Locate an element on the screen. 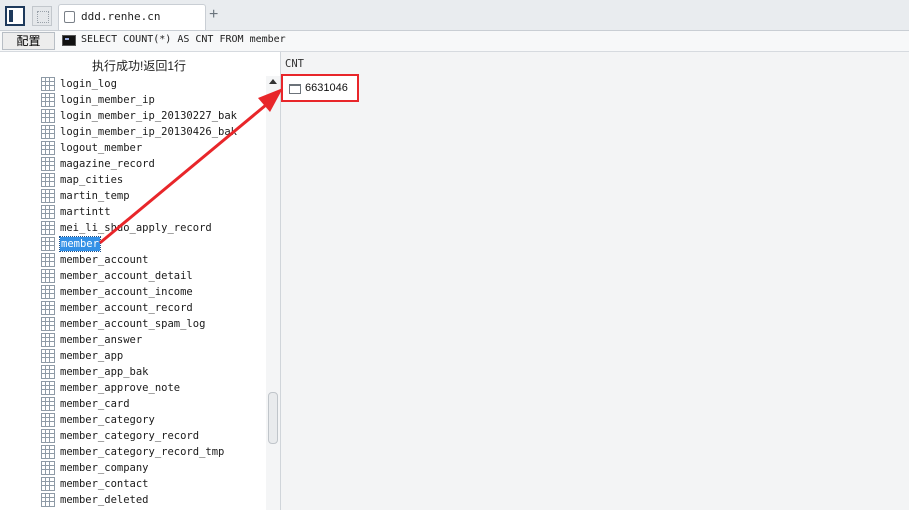 The height and width of the screenshot is (510, 909). table-name-label: login_member_ip_20130227_bak is located at coordinates (149, 116).